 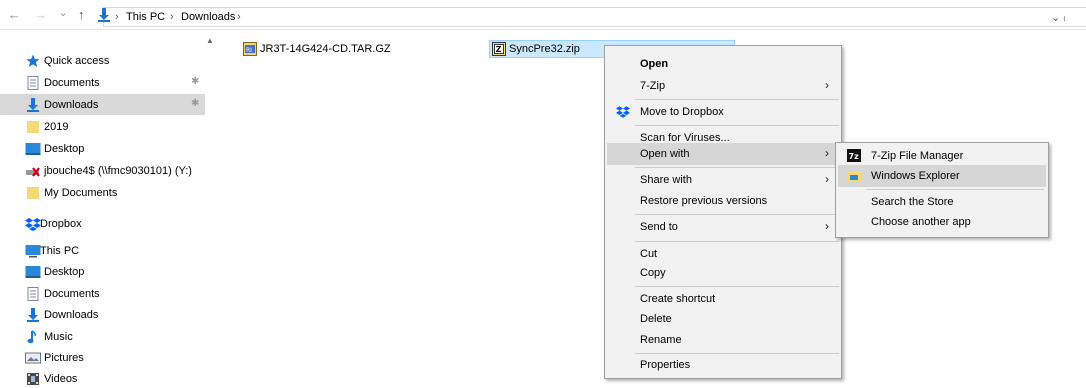 I want to click on menu-item-delete: Delete, so click(x=723, y=319).